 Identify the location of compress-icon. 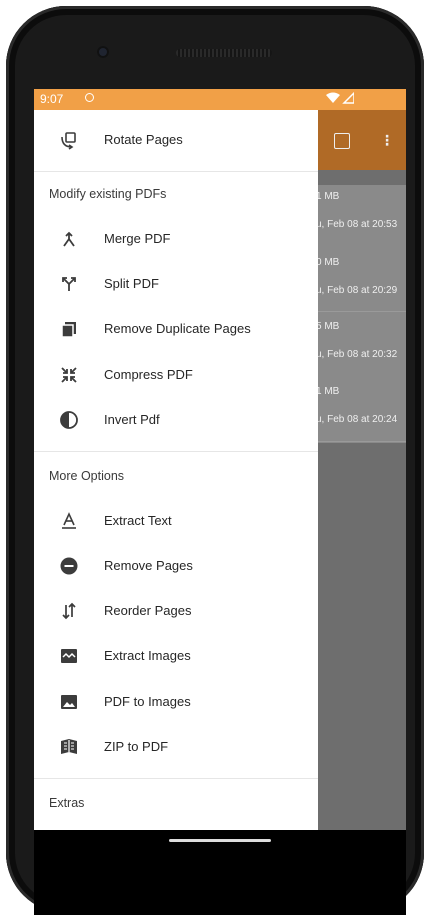
(69, 375).